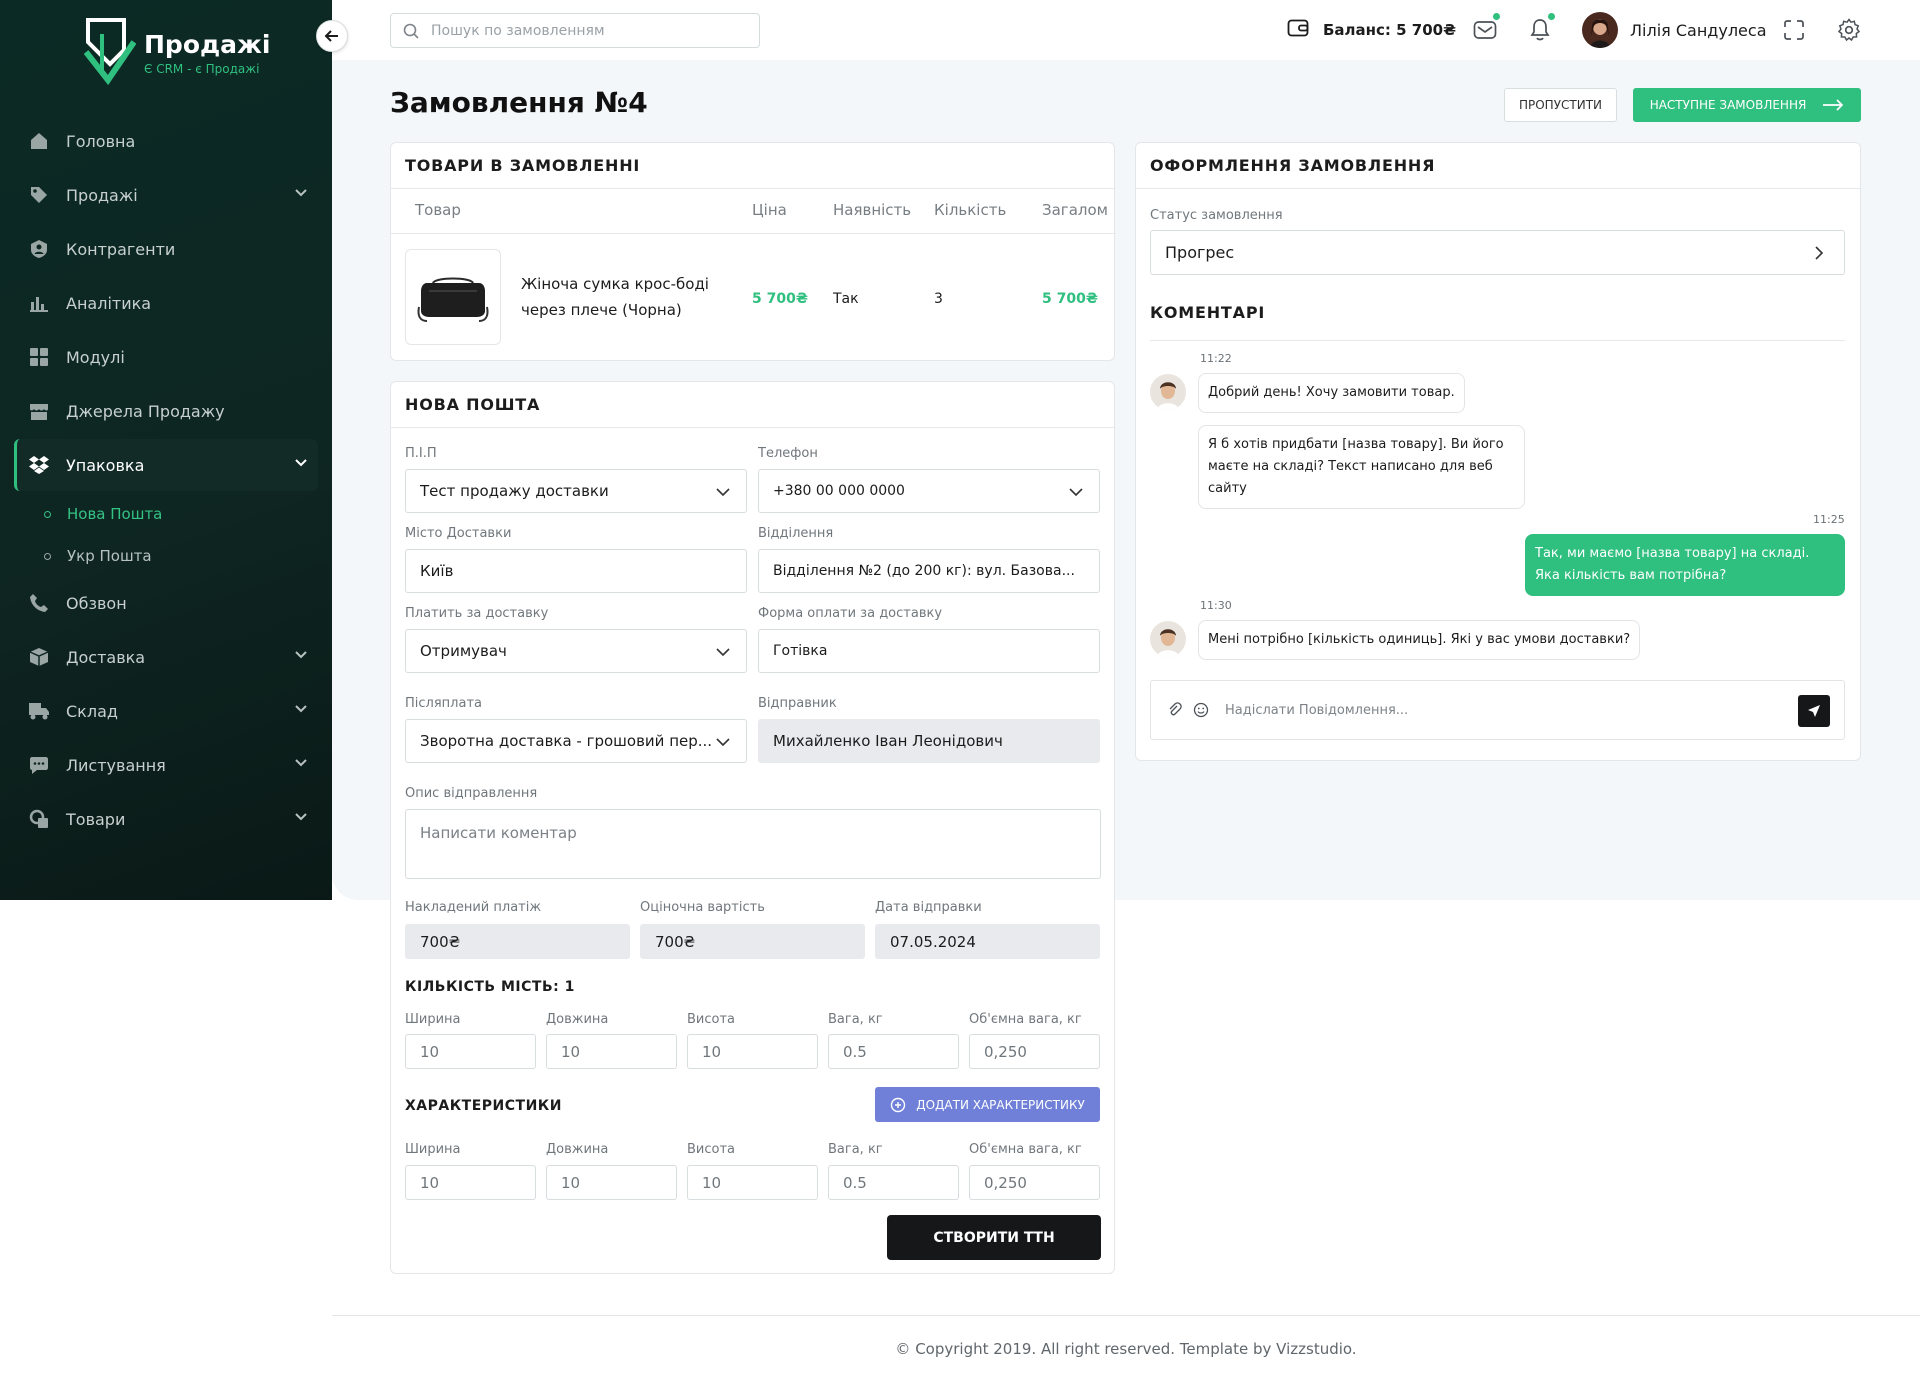 This screenshot has height=1388, width=1920. Describe the element at coordinates (109, 303) in the screenshot. I see `sidebar-item-label: Аналітика` at that location.